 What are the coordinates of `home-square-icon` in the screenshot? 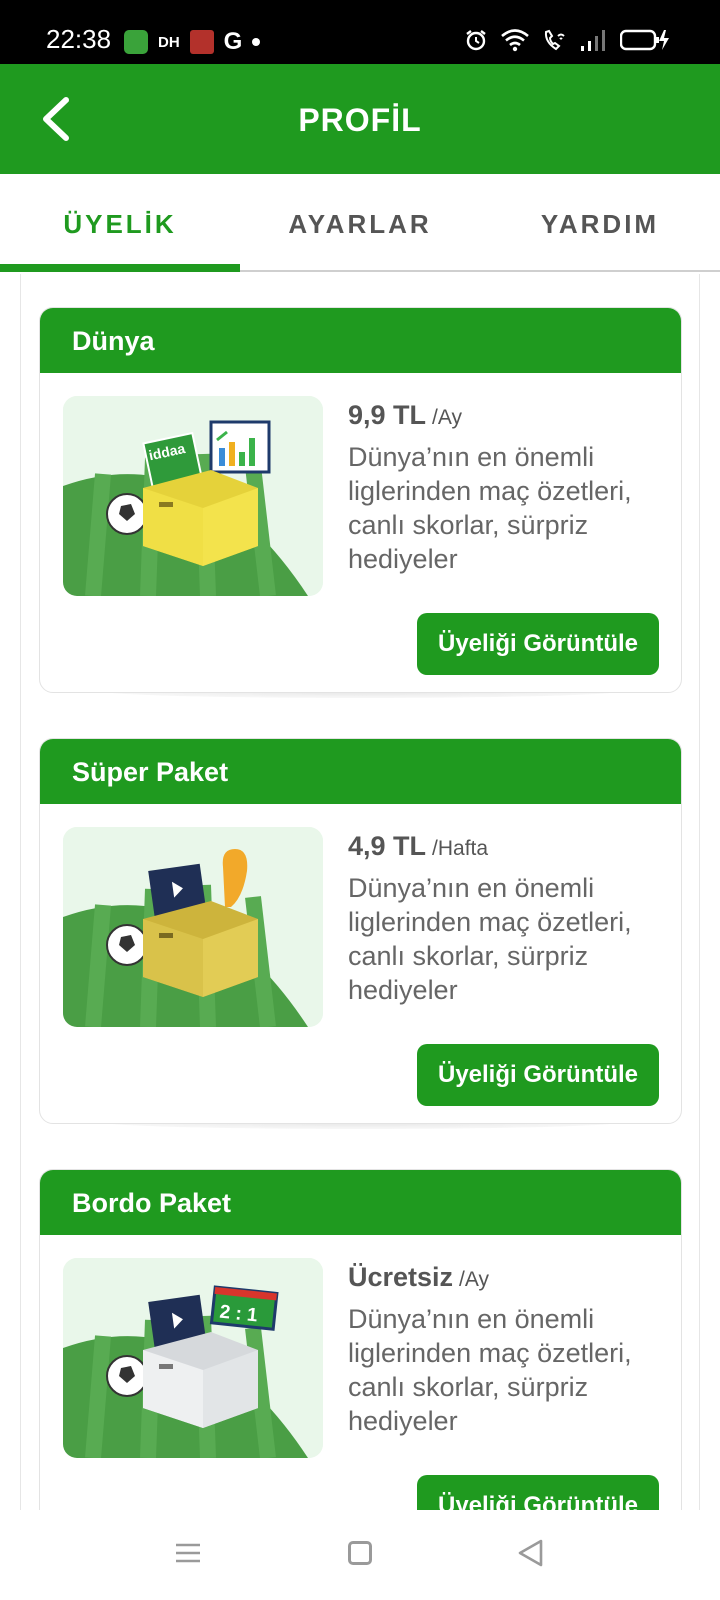 It's located at (360, 1553).